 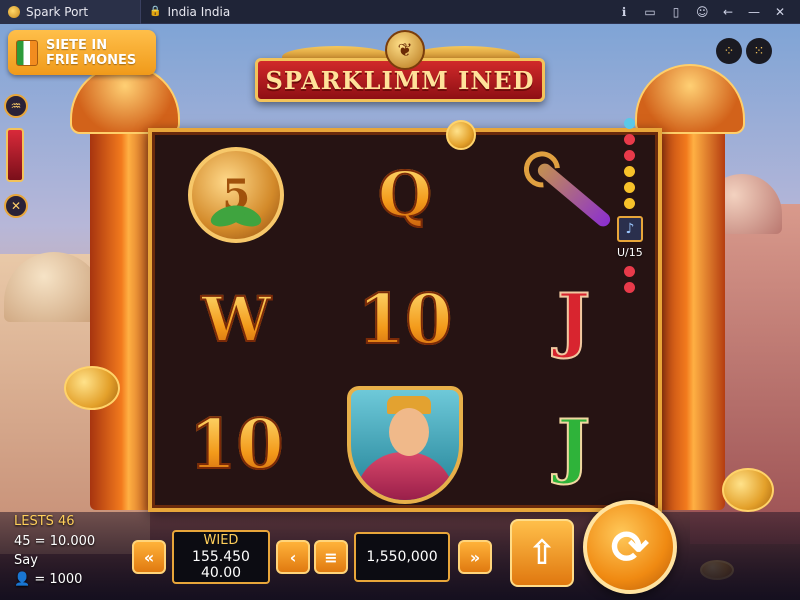 I want to click on win-value-1: 155.450, so click(x=221, y=557).